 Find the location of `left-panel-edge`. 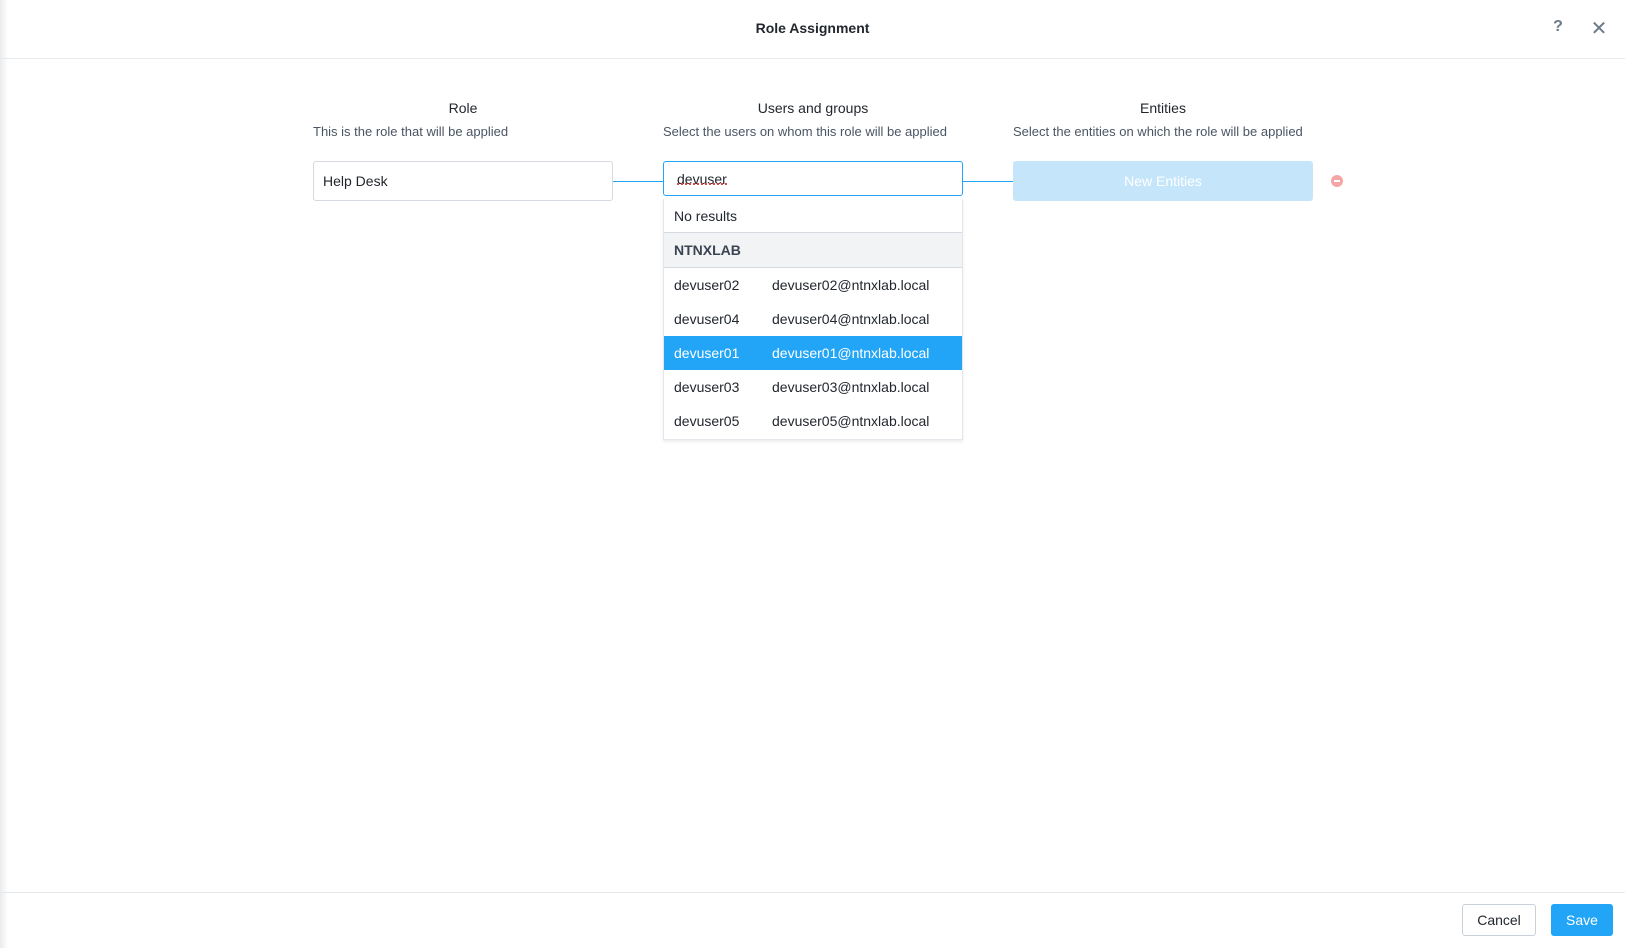

left-panel-edge is located at coordinates (4, 474).